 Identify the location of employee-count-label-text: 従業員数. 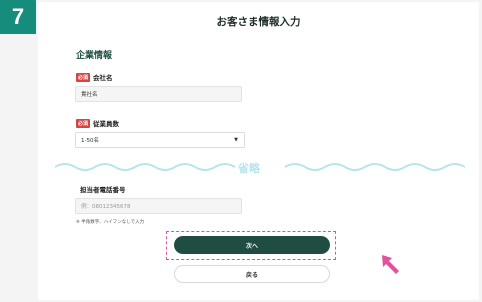
(106, 124).